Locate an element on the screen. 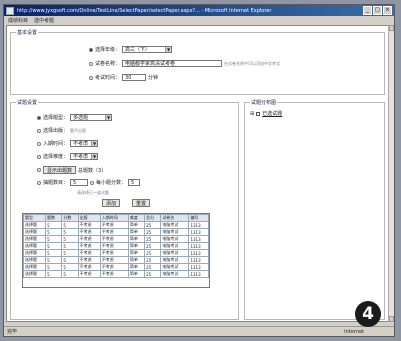 The image size is (401, 341). difficulty-select: 不考虑 ▼ is located at coordinates (84, 156).